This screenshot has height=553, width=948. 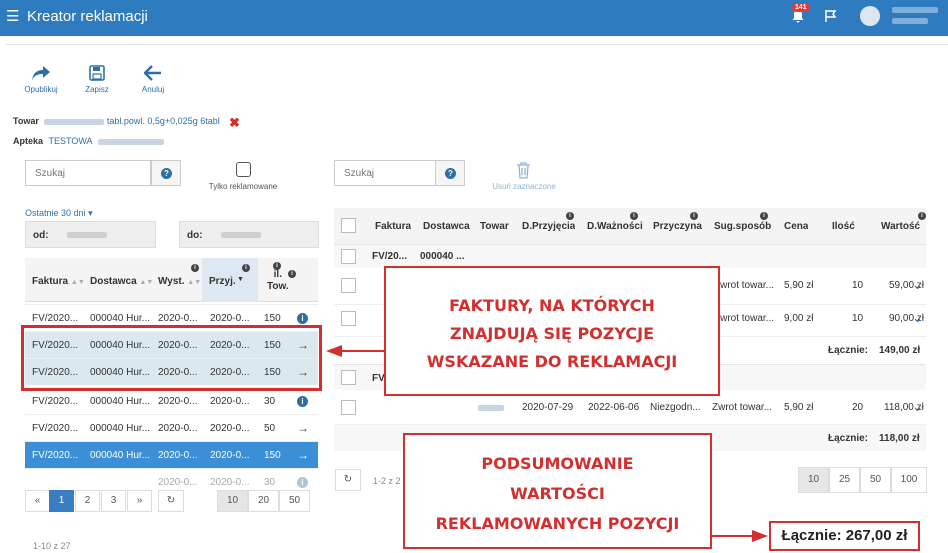 I want to click on app-title: Kreator reklamacji, so click(x=87, y=16).